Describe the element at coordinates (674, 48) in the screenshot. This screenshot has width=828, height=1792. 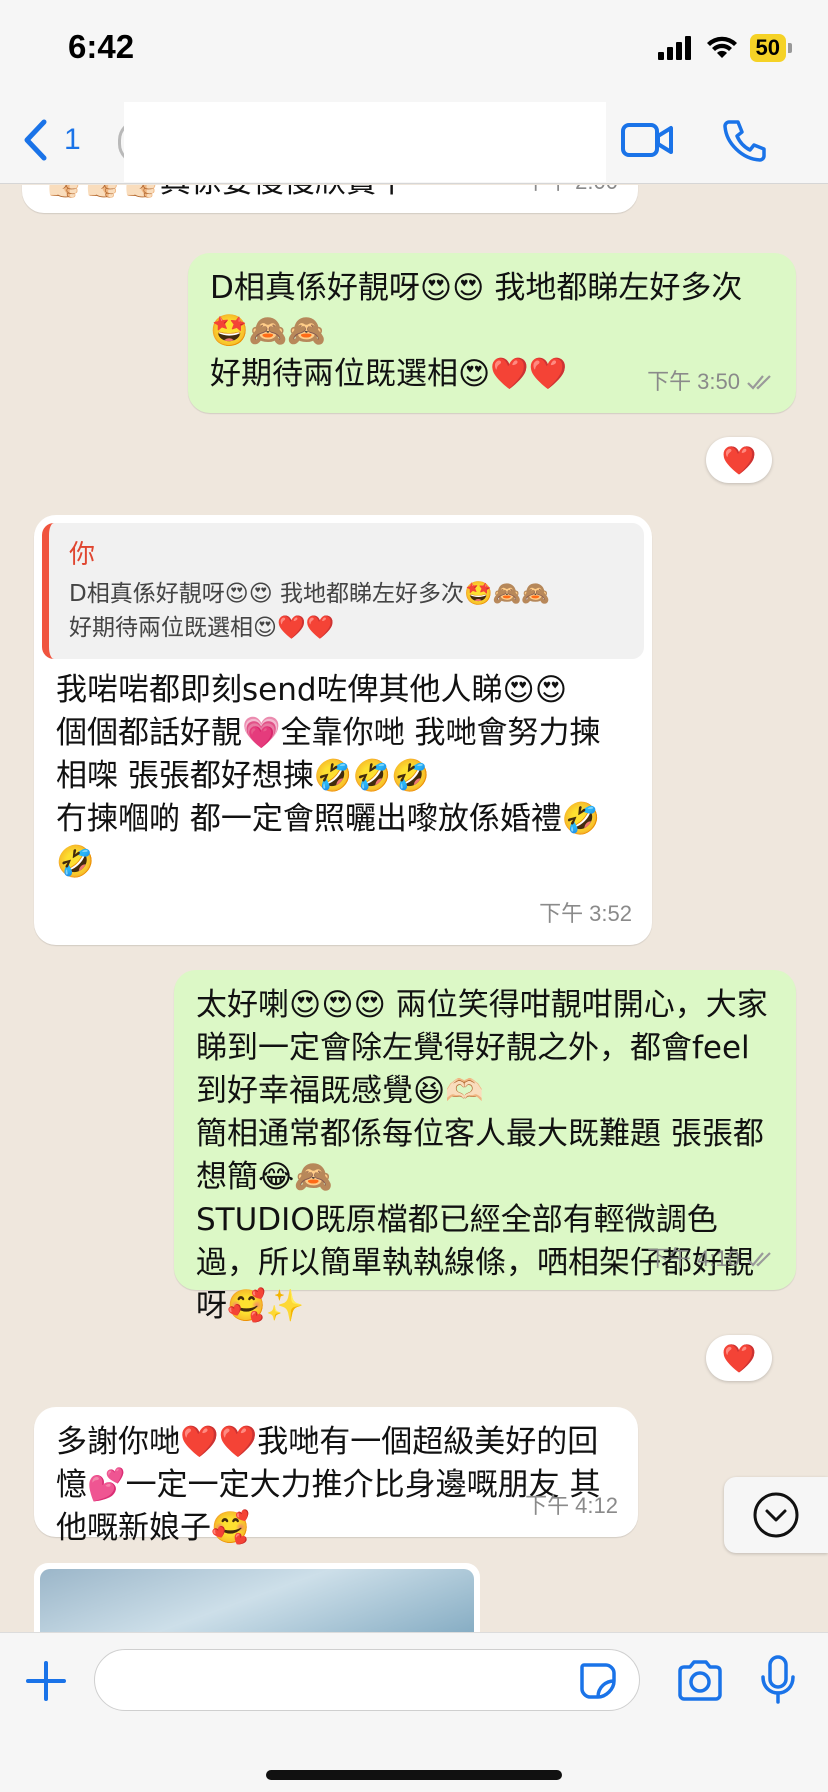
I see `signal-icon` at that location.